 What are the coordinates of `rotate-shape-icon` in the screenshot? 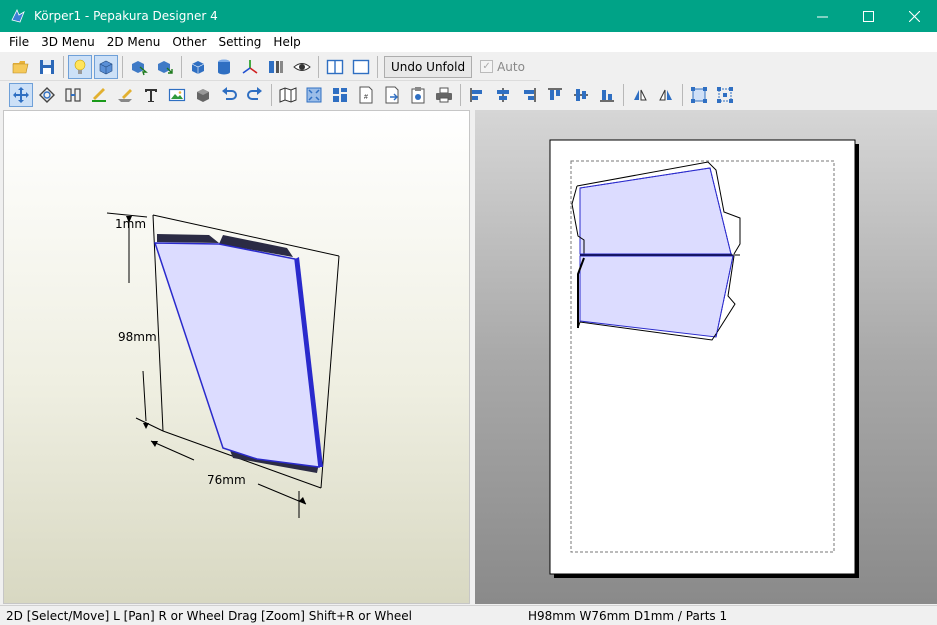 It's located at (47, 95).